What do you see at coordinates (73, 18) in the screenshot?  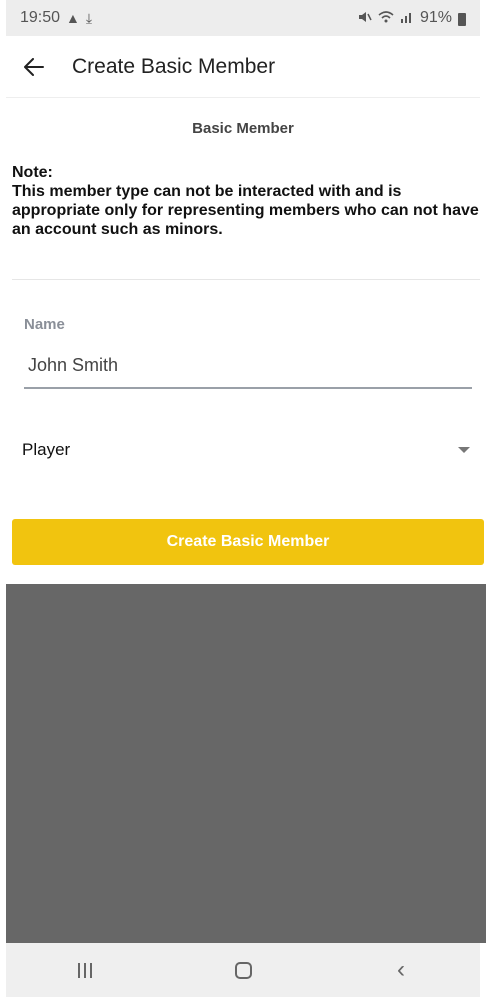 I see `alert-icon: ▲` at bounding box center [73, 18].